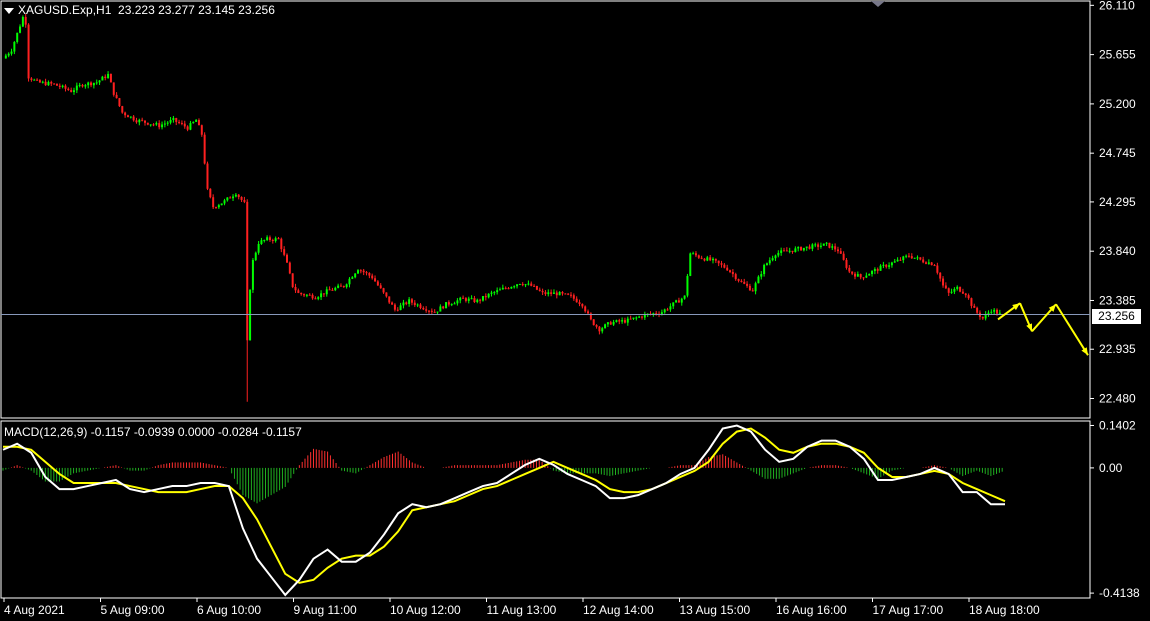  What do you see at coordinates (9, 10) in the screenshot?
I see `dropdown-triangle-icon` at bounding box center [9, 10].